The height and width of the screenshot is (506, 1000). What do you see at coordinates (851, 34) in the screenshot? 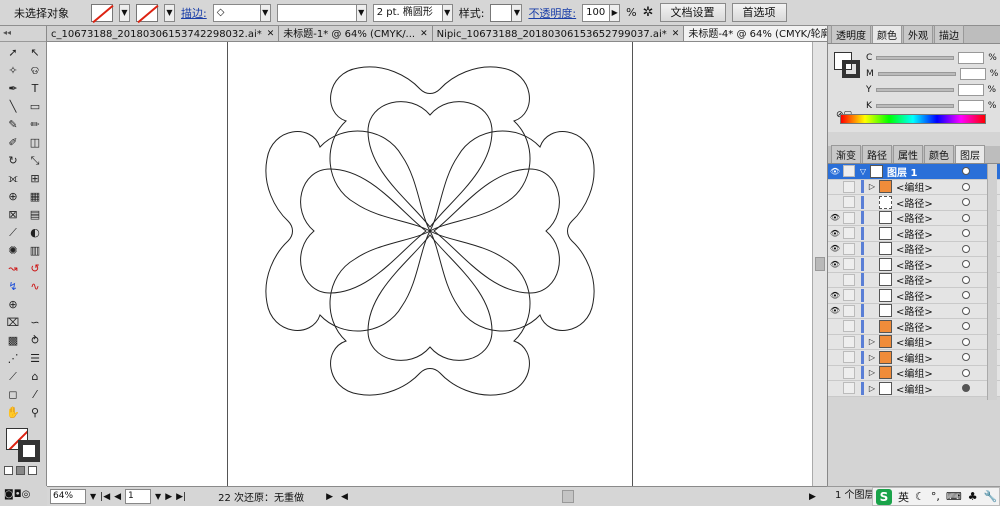
I see `tab-transparency: 透明度` at bounding box center [851, 34].